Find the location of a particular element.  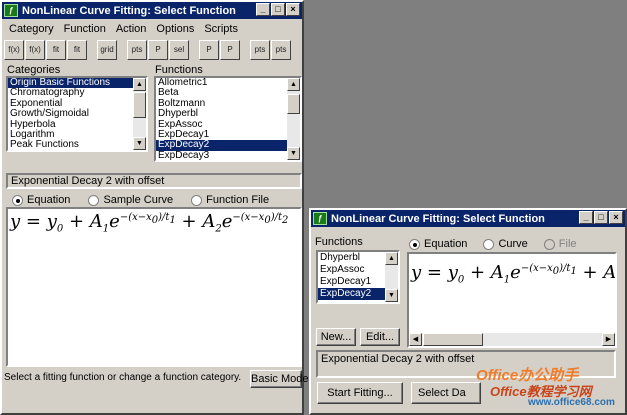

menu-category: Category is located at coordinates (31, 29).